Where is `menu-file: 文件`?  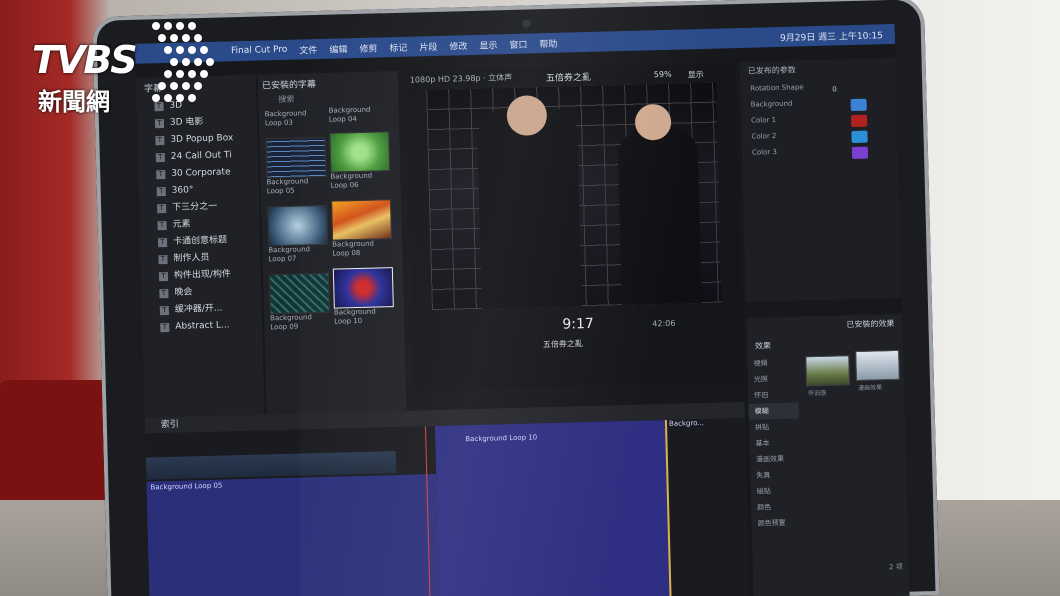 menu-file: 文件 is located at coordinates (308, 49).